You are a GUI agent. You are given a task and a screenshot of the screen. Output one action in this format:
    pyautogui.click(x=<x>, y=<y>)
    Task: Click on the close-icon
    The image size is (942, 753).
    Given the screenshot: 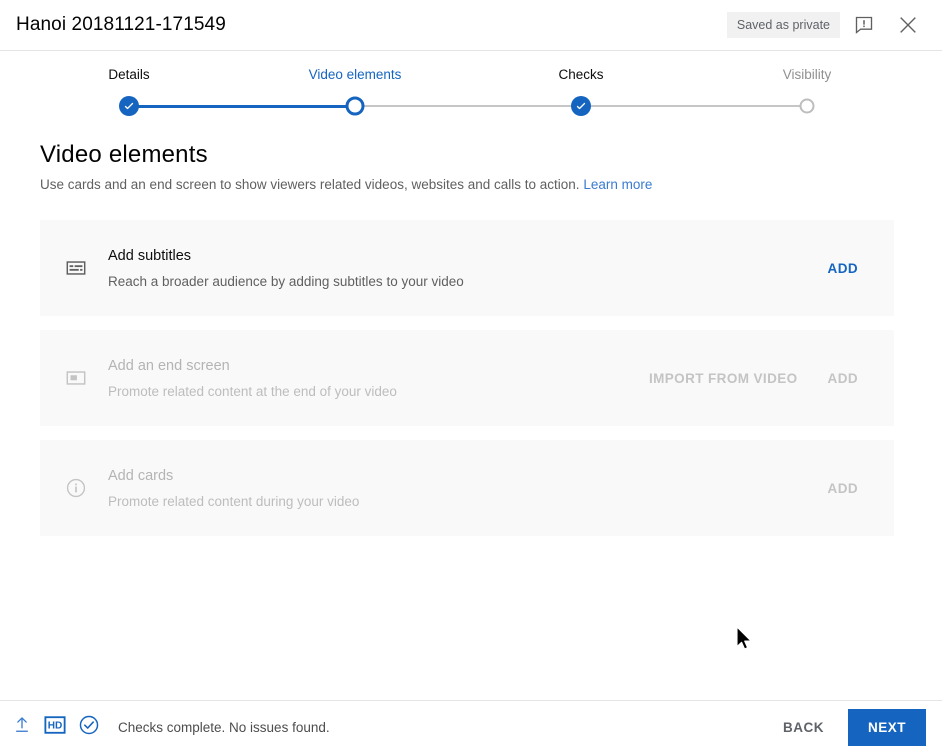 What is the action you would take?
    pyautogui.click(x=908, y=25)
    